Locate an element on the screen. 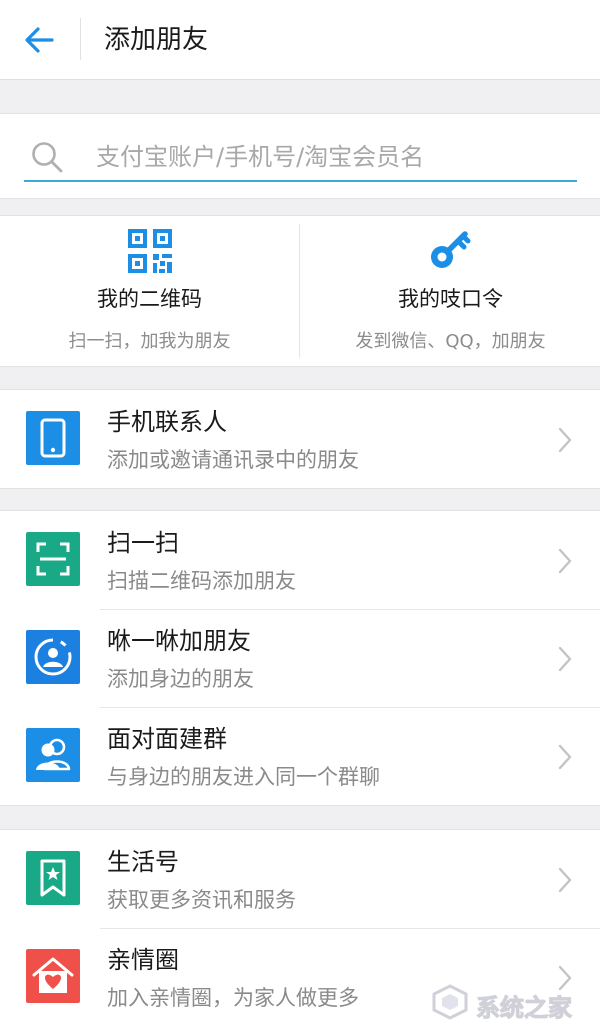 The image size is (600, 1026). item-subtitle: 扫描二维码添加朋友 is located at coordinates (201, 581).